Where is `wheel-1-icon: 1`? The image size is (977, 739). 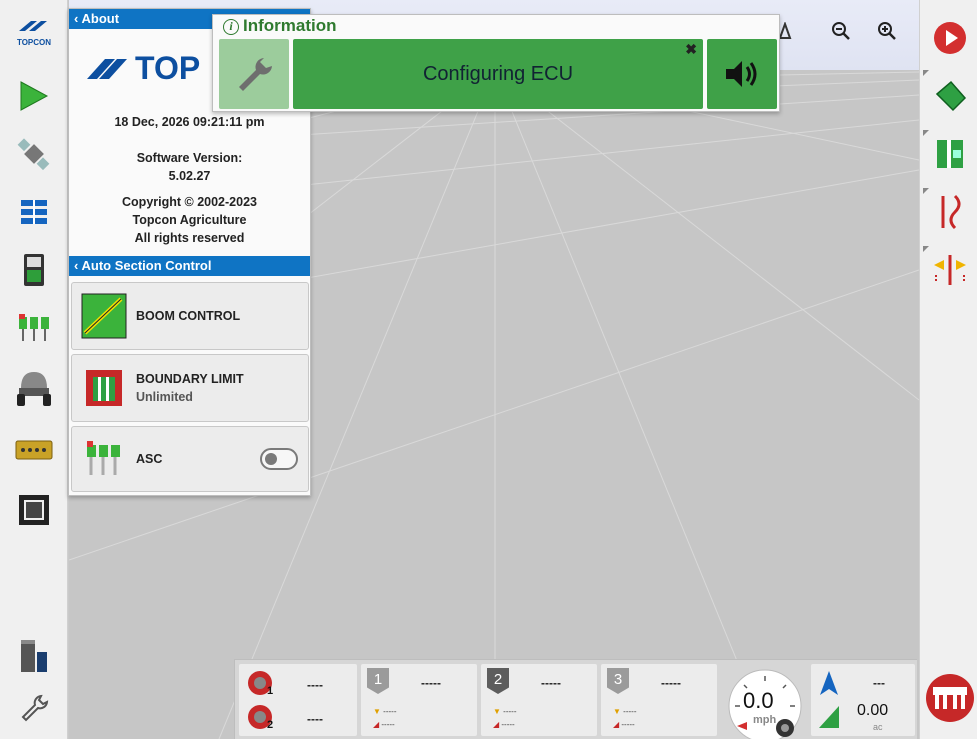
wheel-1-icon: 1 is located at coordinates (260, 683).